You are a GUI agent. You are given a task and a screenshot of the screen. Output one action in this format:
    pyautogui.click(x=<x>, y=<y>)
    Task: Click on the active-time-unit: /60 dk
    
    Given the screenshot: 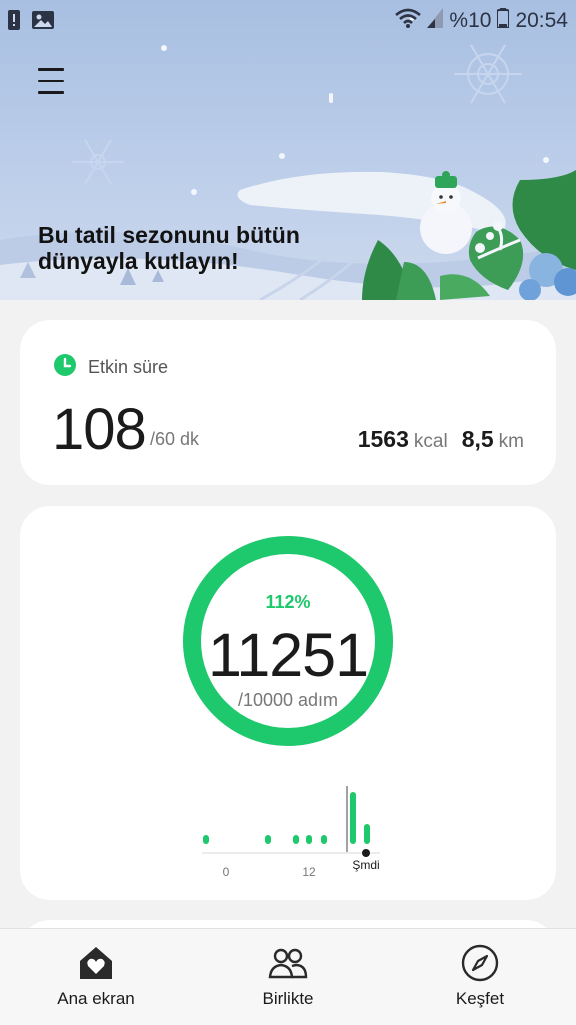 What is the action you would take?
    pyautogui.click(x=175, y=439)
    